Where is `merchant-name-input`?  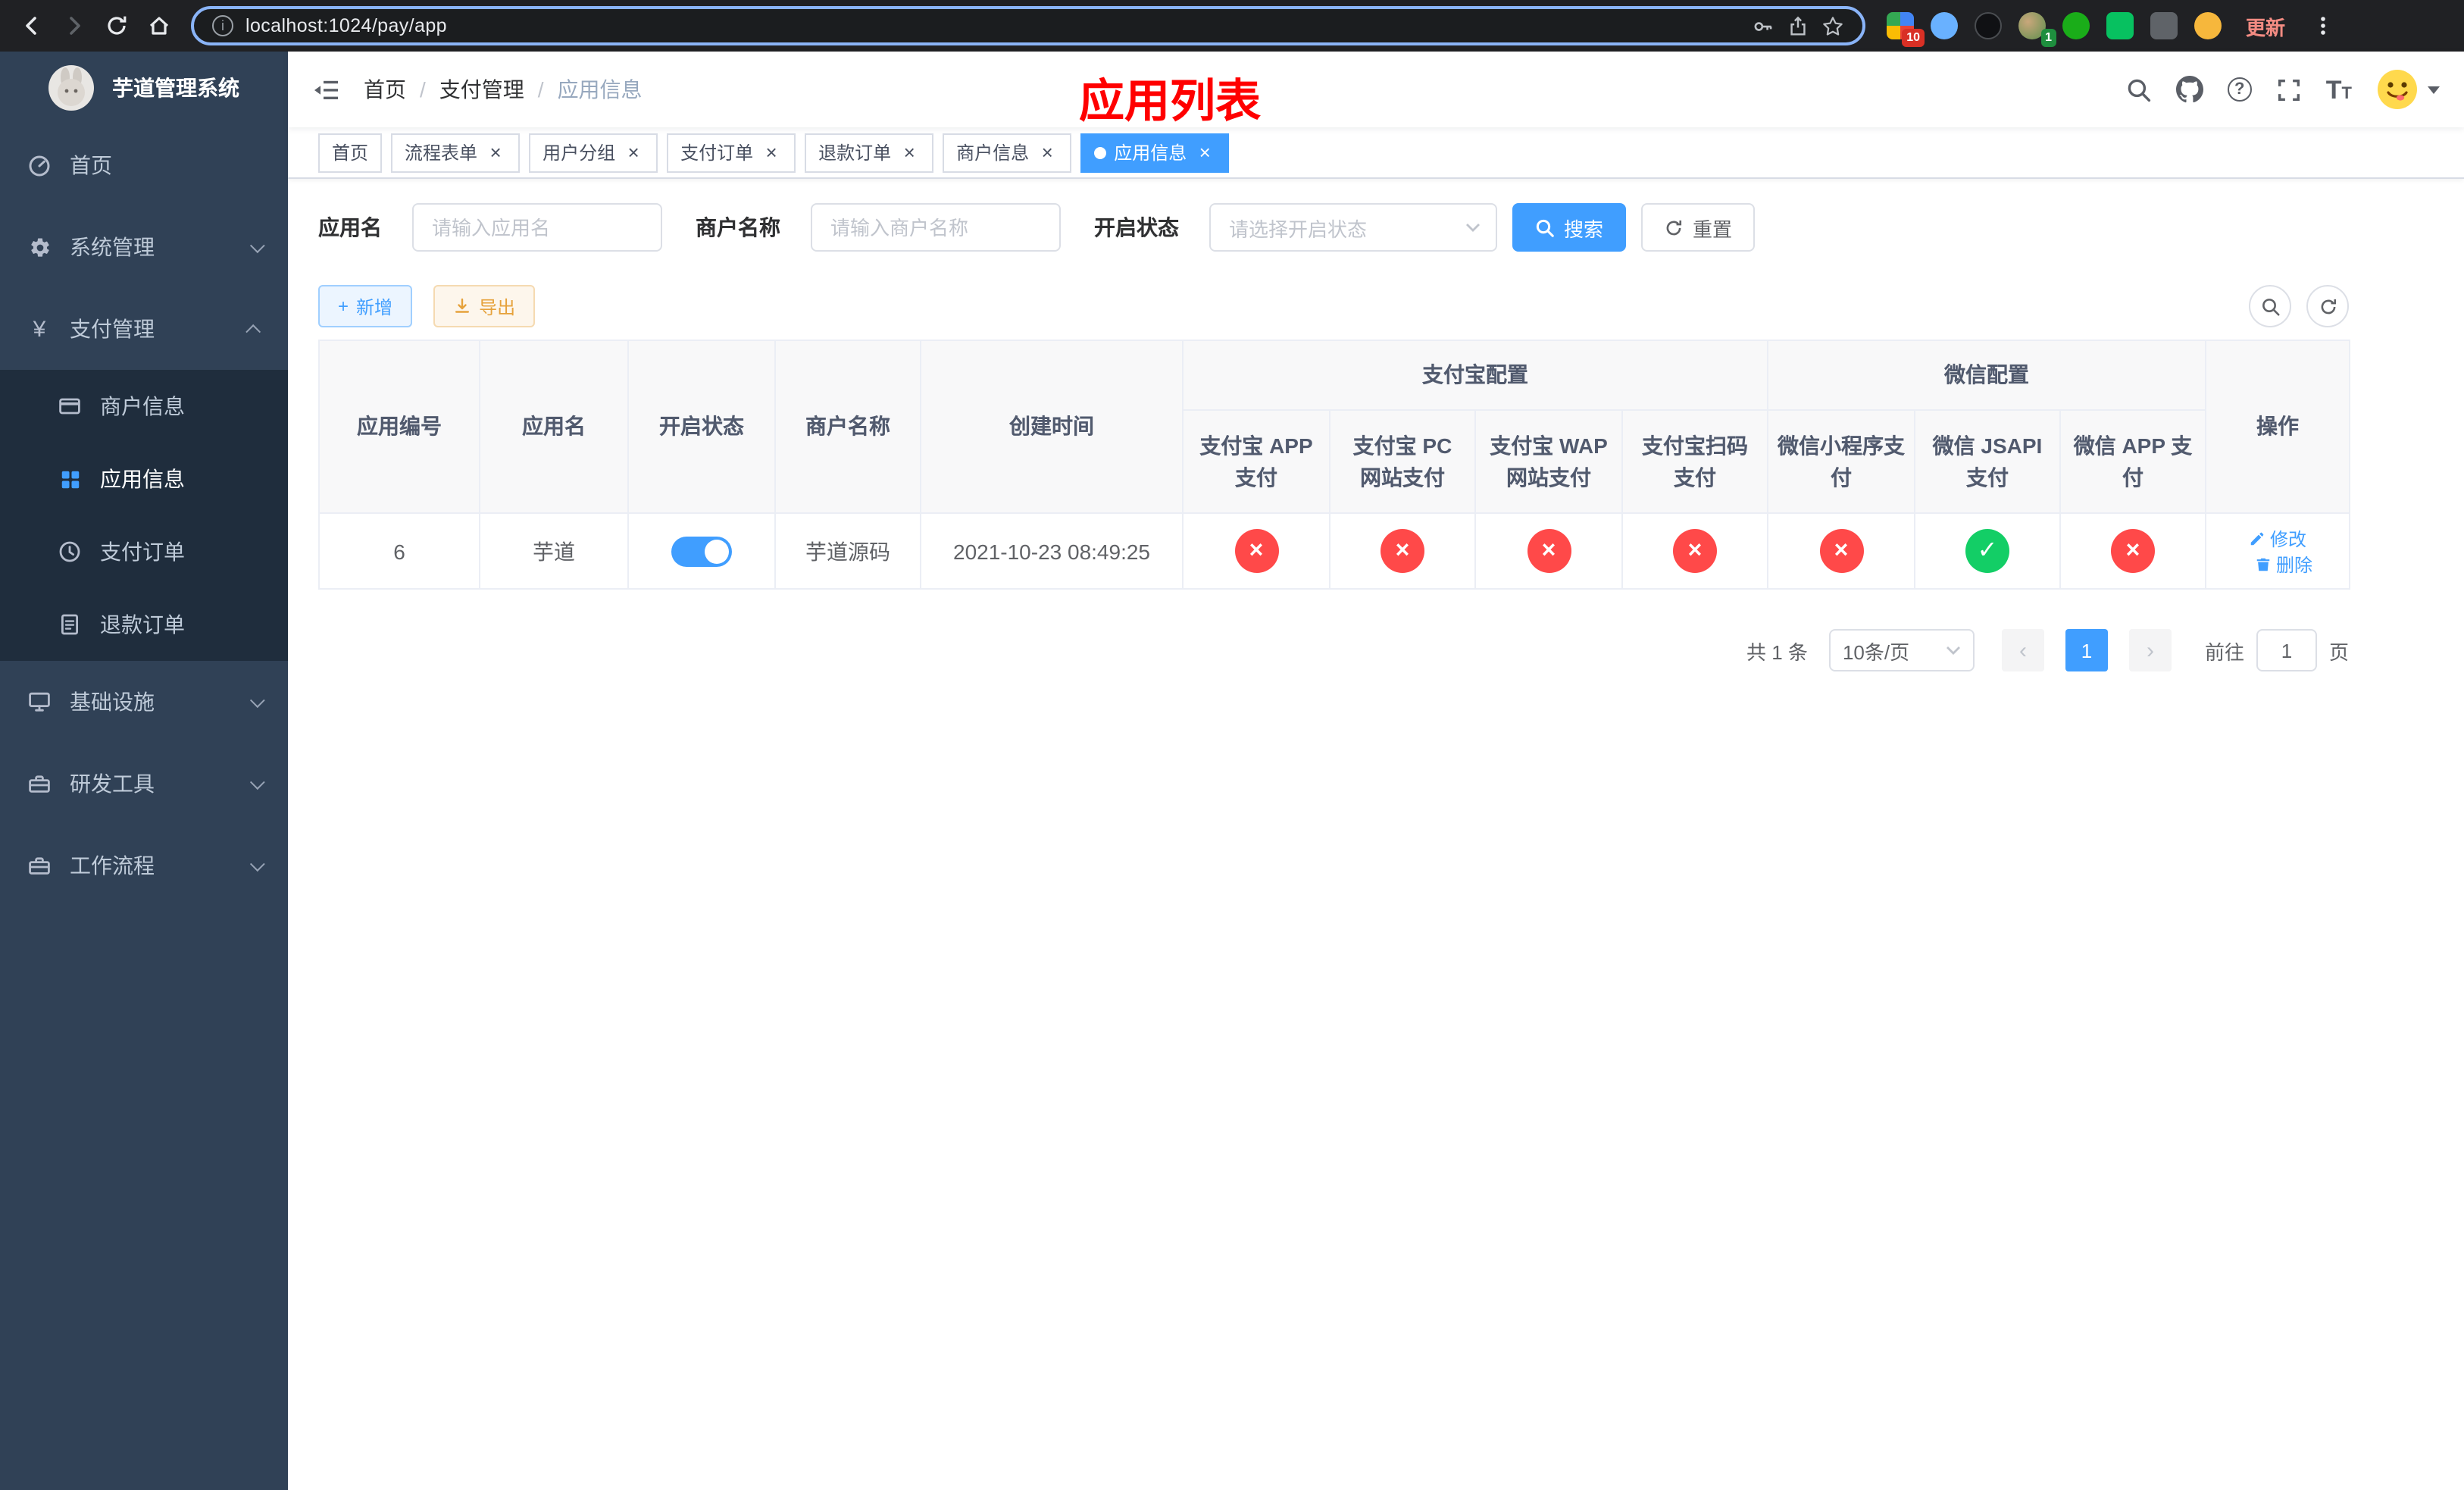 merchant-name-input is located at coordinates (936, 227).